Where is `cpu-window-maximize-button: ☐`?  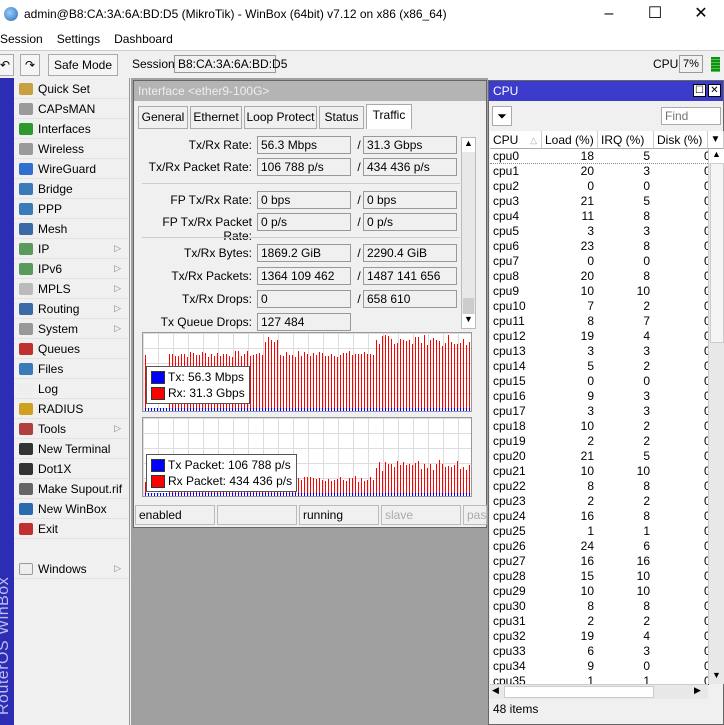 cpu-window-maximize-button: ☐ is located at coordinates (699, 90).